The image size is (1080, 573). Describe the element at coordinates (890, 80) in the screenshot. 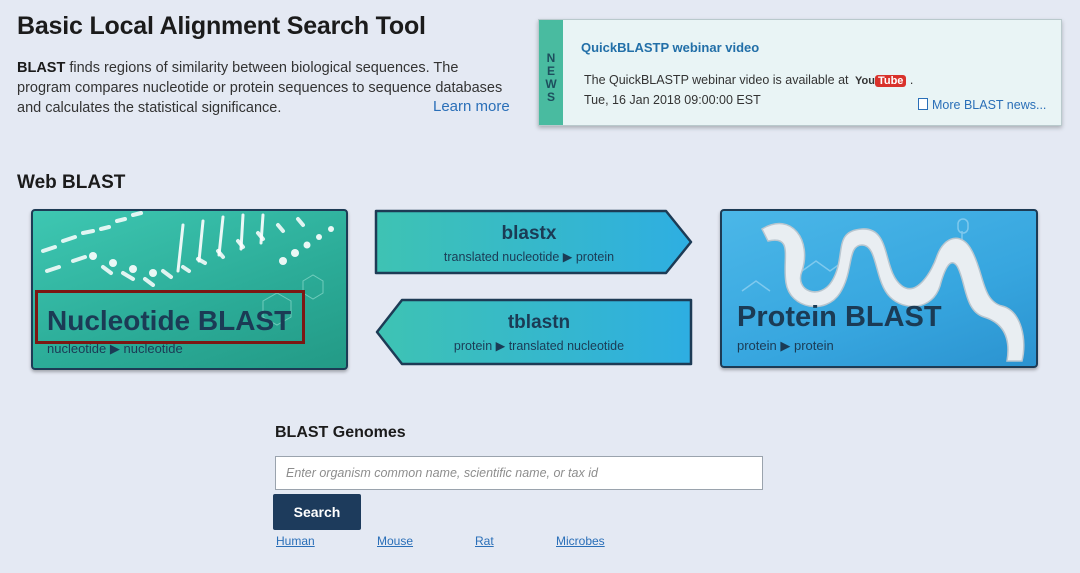

I see `youtube-logo-tube: Tube` at that location.